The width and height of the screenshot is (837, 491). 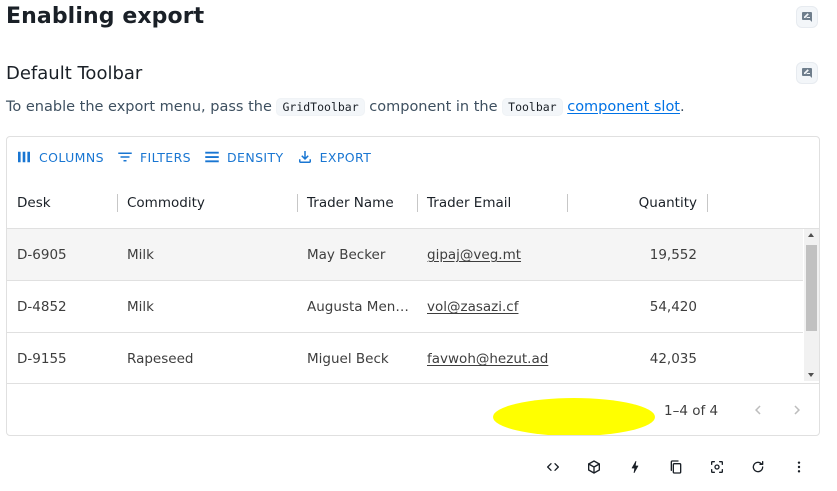 What do you see at coordinates (673, 359) in the screenshot?
I see `cell-quantity: 42,035` at bounding box center [673, 359].